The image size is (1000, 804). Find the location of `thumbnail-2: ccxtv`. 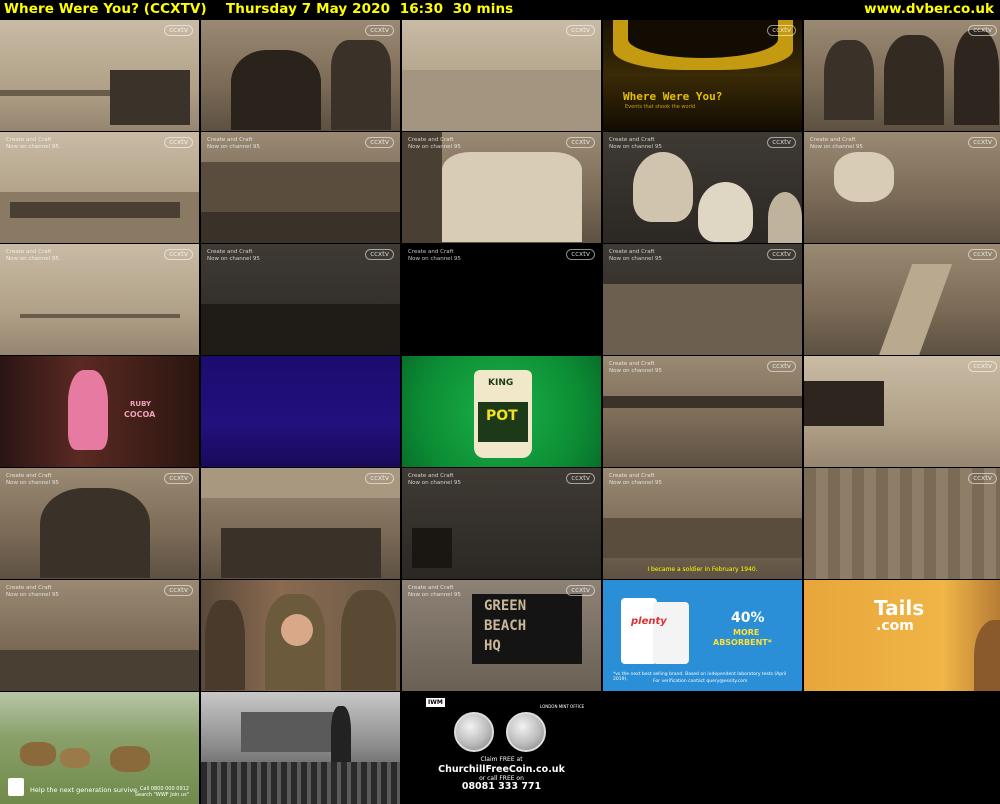

thumbnail-2: ccxtv is located at coordinates (300, 75).